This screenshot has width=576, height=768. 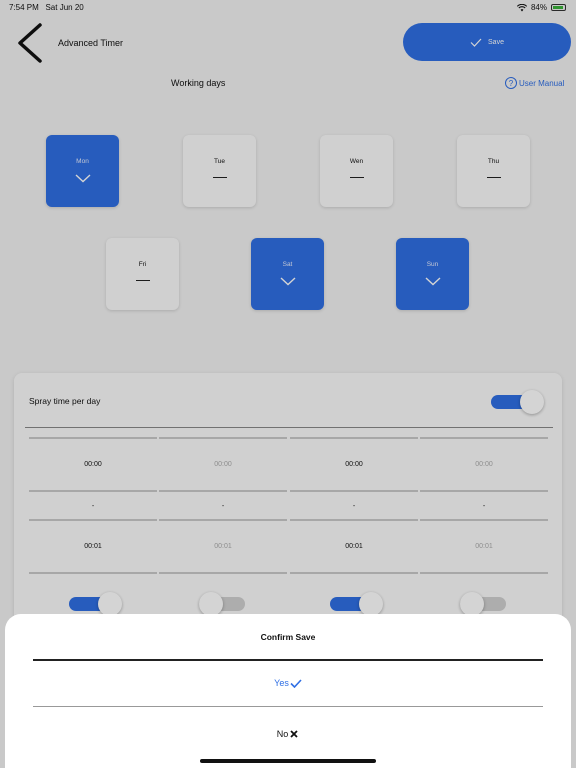 What do you see at coordinates (288, 637) in the screenshot?
I see `confirm-save-title: Confirm Save` at bounding box center [288, 637].